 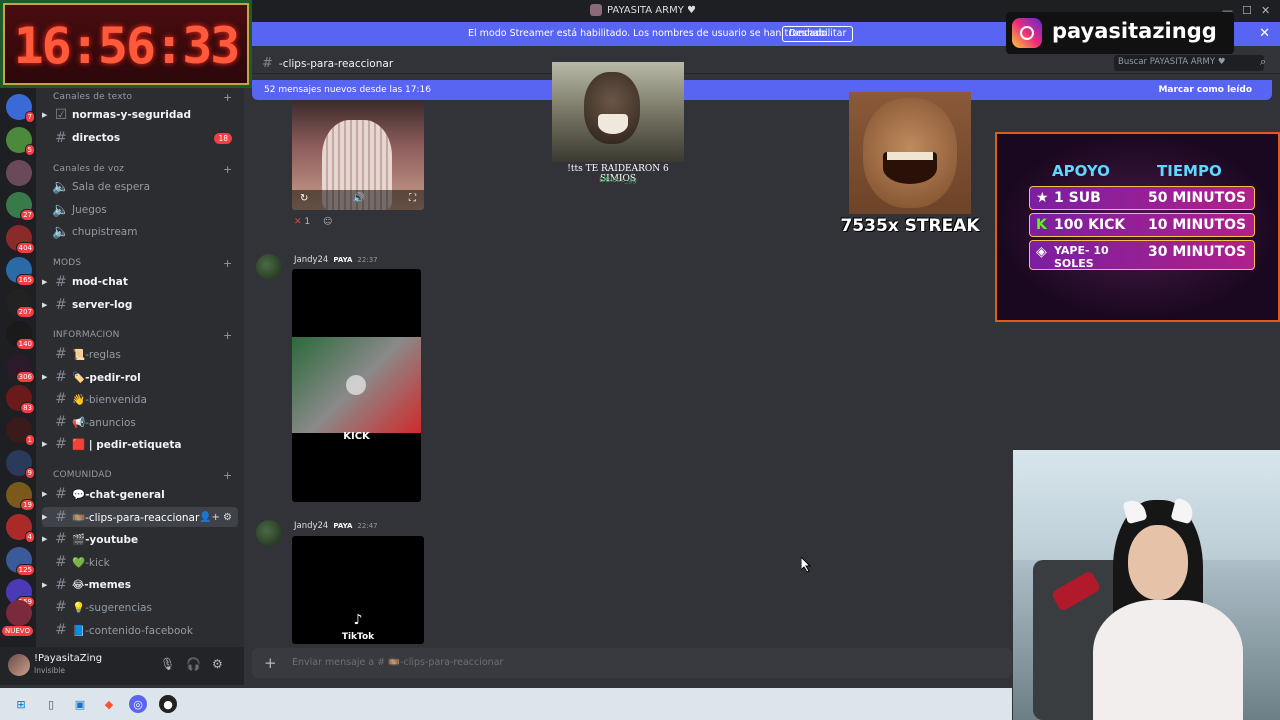 I want to click on windows-start-icon: ⊞, so click(x=21, y=704).